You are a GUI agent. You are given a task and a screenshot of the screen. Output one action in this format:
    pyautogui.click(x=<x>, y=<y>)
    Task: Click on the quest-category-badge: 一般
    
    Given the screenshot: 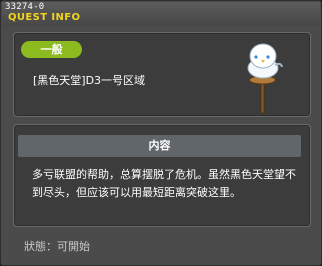 What is the action you would take?
    pyautogui.click(x=51, y=49)
    